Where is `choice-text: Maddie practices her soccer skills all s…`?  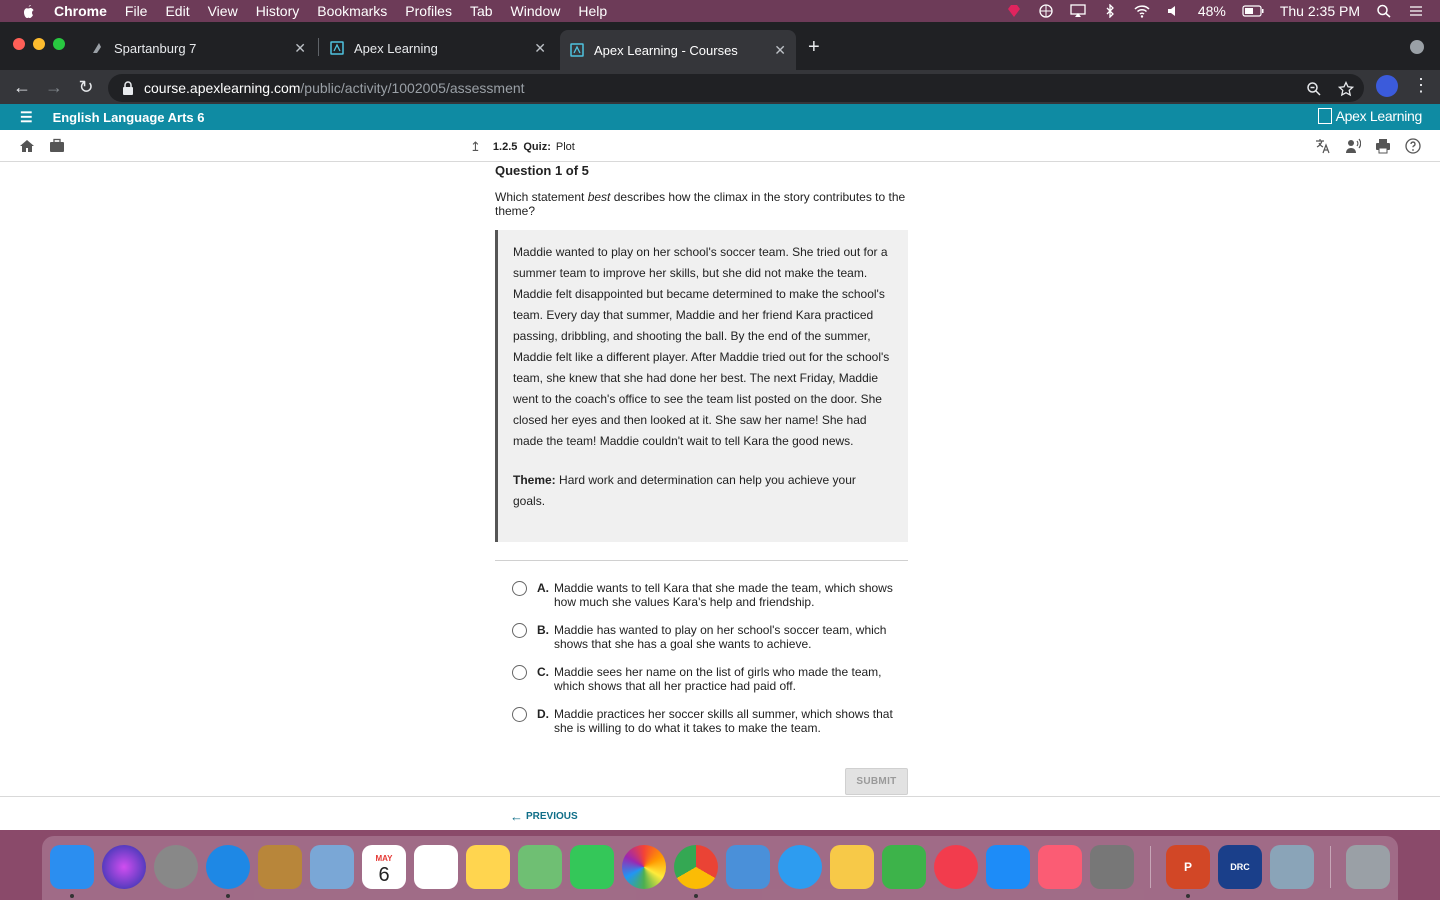
choice-text: Maddie practices her soccer skills all s… is located at coordinates (726, 721).